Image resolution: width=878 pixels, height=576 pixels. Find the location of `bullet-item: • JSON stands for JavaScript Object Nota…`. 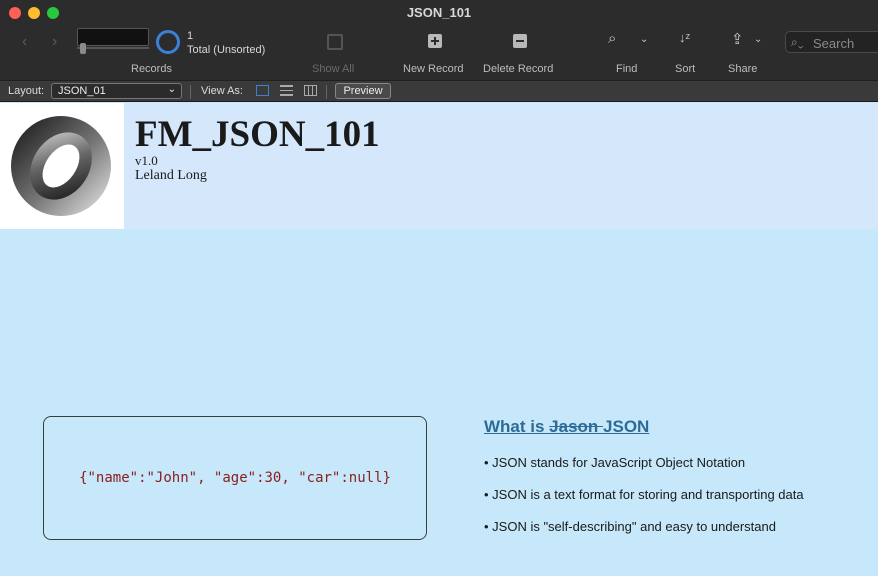

bullet-item: • JSON stands for JavaScript Object Nota… is located at coordinates (615, 462).